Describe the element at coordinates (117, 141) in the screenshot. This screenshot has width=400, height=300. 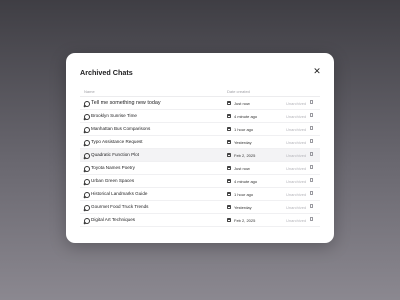
I see `chat-name: Typo Assistance Request` at that location.